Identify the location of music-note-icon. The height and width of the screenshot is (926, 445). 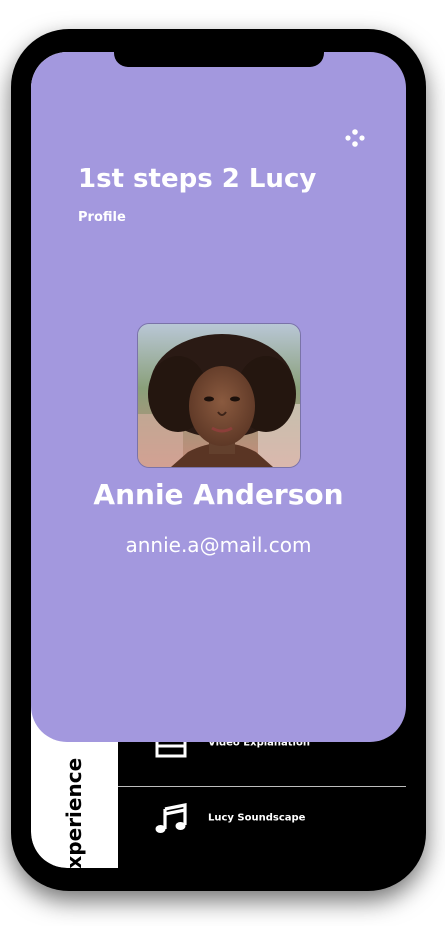
(171, 818).